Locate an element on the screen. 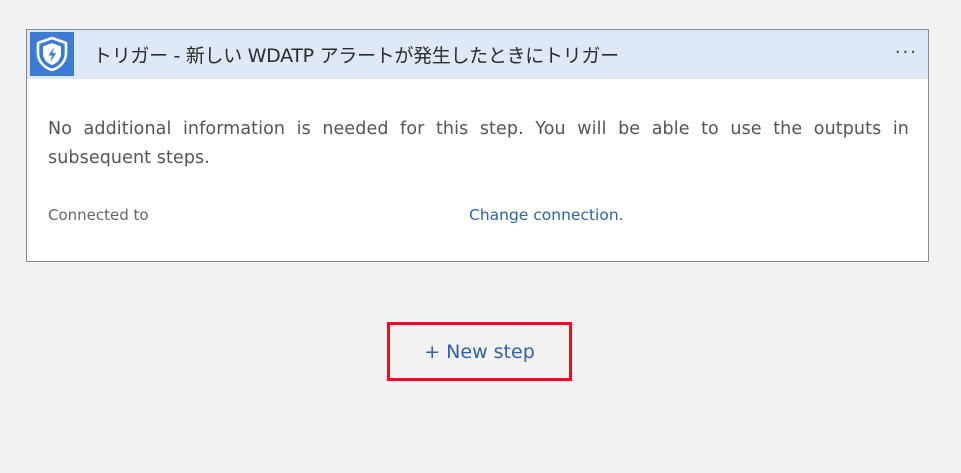  card-title: トリガー - 新しい WDATP アラートが発生したときにトリガー is located at coordinates (356, 56).